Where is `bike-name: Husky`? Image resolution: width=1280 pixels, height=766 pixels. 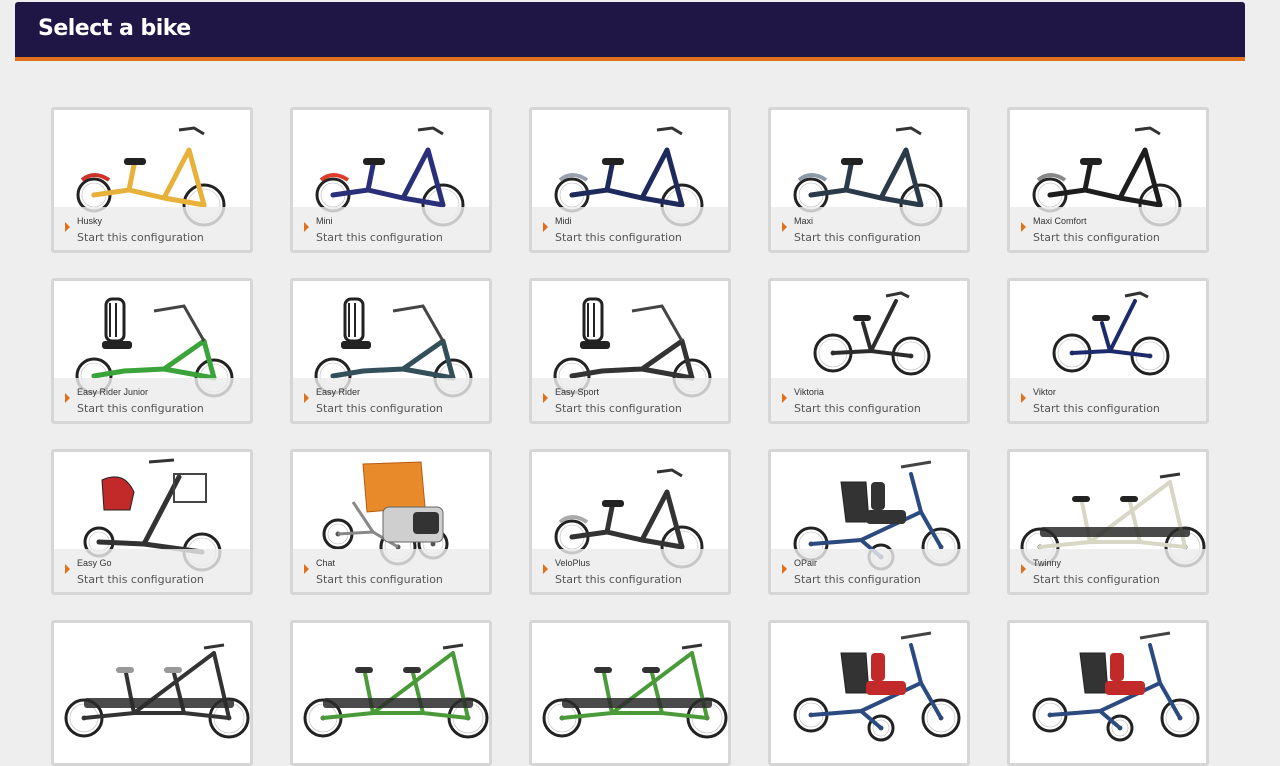
bike-name: Husky is located at coordinates (90, 221).